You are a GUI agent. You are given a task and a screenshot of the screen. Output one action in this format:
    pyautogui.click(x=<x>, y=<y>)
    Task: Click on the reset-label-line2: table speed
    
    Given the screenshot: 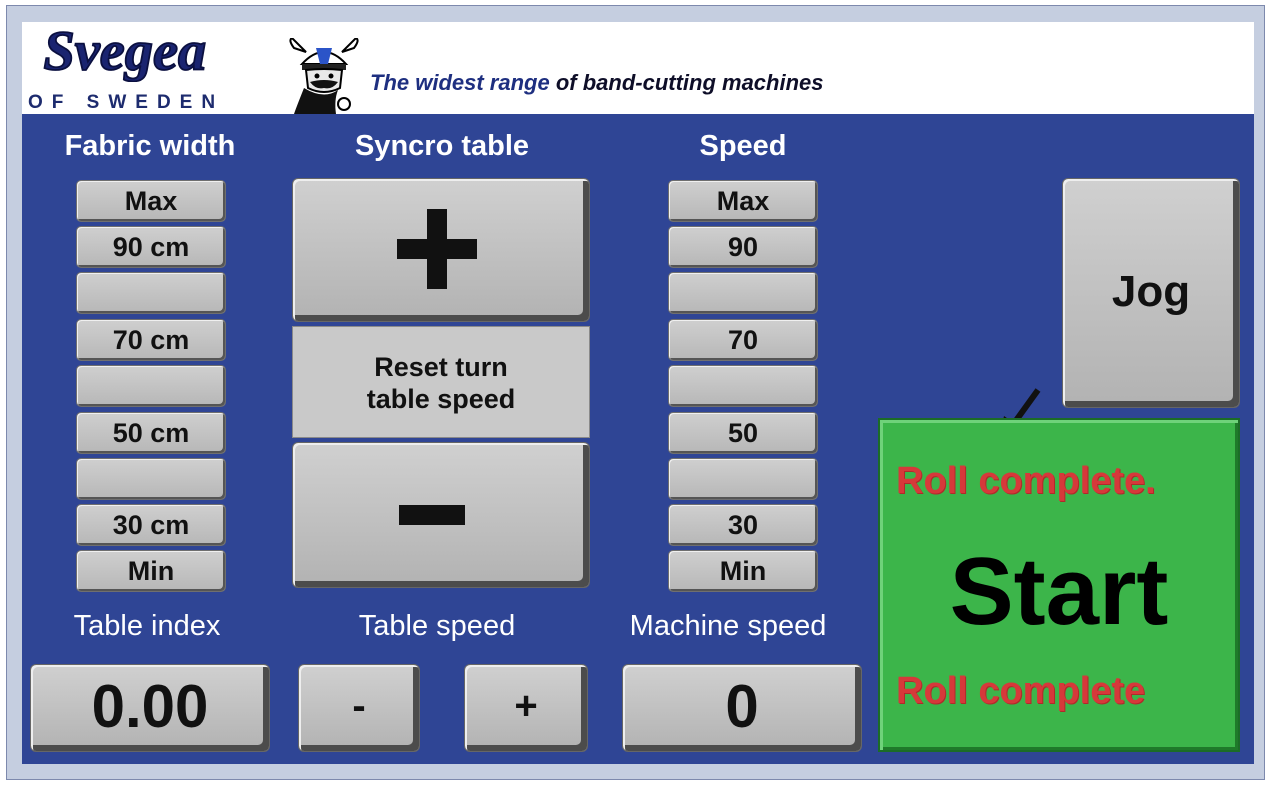 What is the action you would take?
    pyautogui.click(x=441, y=399)
    